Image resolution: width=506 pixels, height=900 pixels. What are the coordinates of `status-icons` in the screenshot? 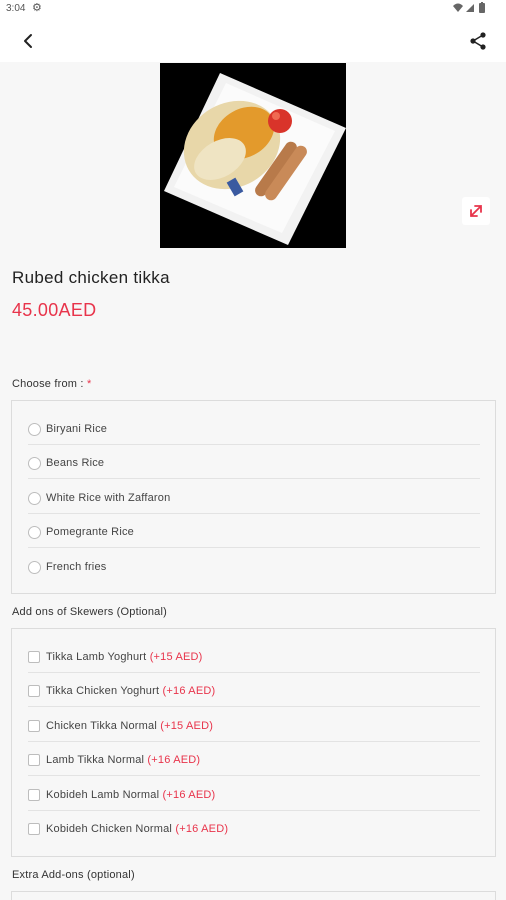 It's located at (470, 9).